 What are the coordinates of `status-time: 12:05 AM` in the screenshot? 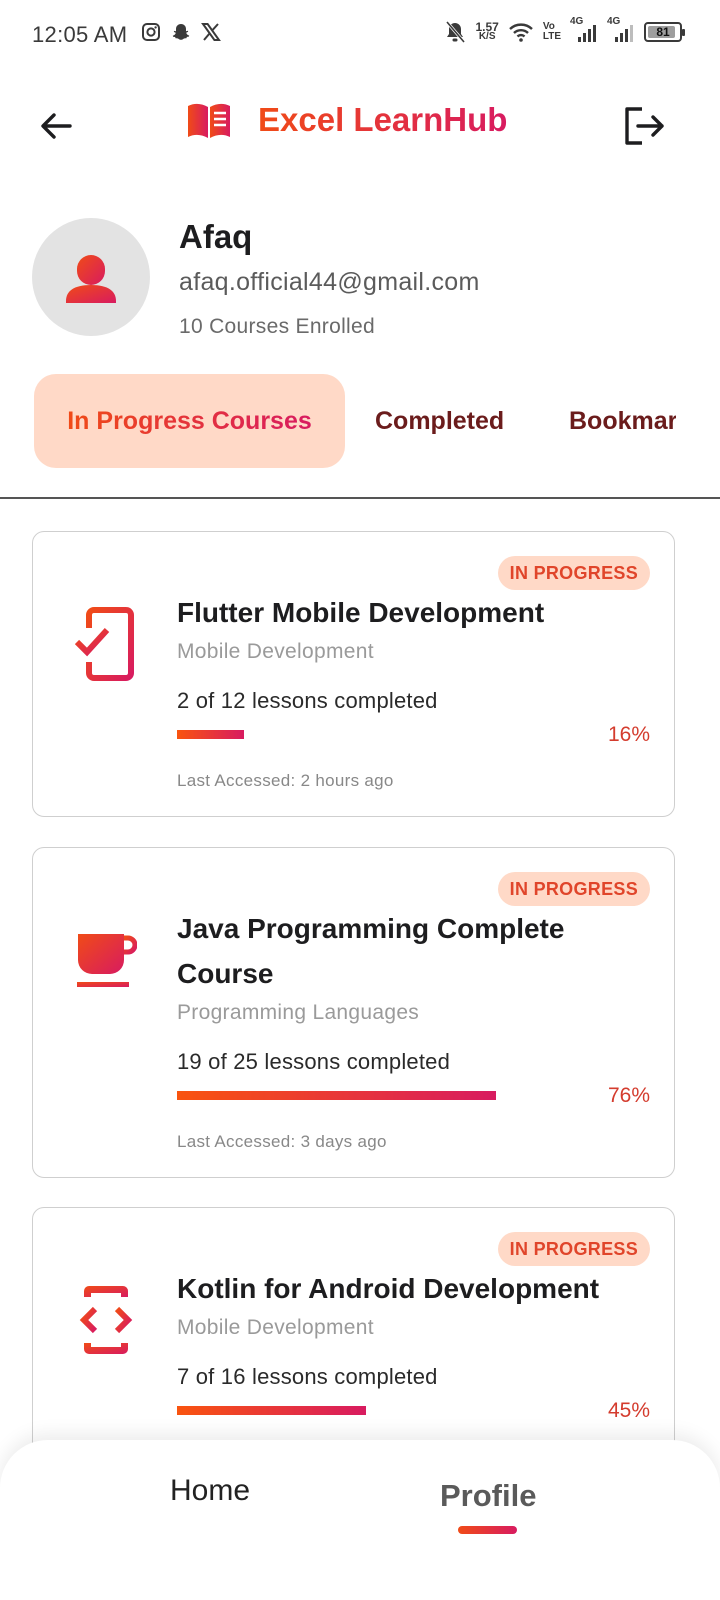 It's located at (80, 34).